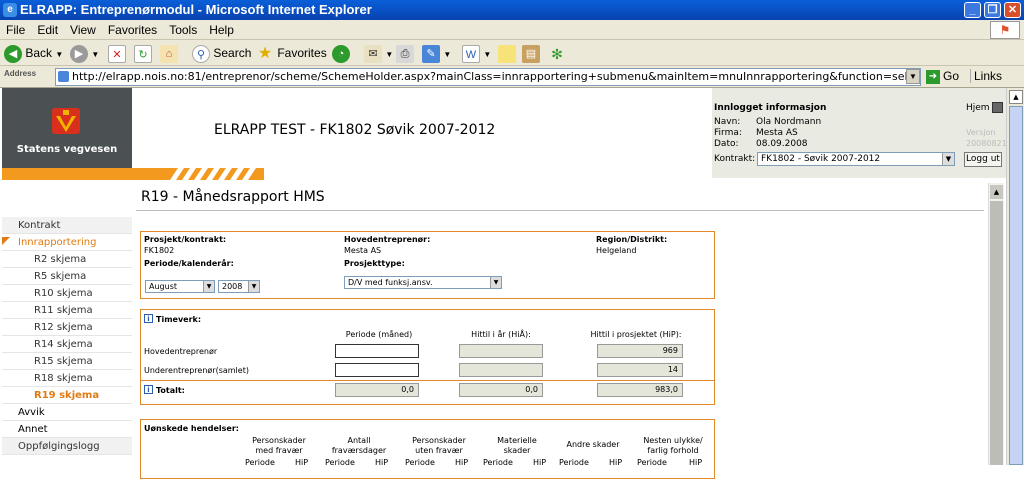 The height and width of the screenshot is (479, 1024). I want to click on go-button: ➜ Go, so click(942, 76).